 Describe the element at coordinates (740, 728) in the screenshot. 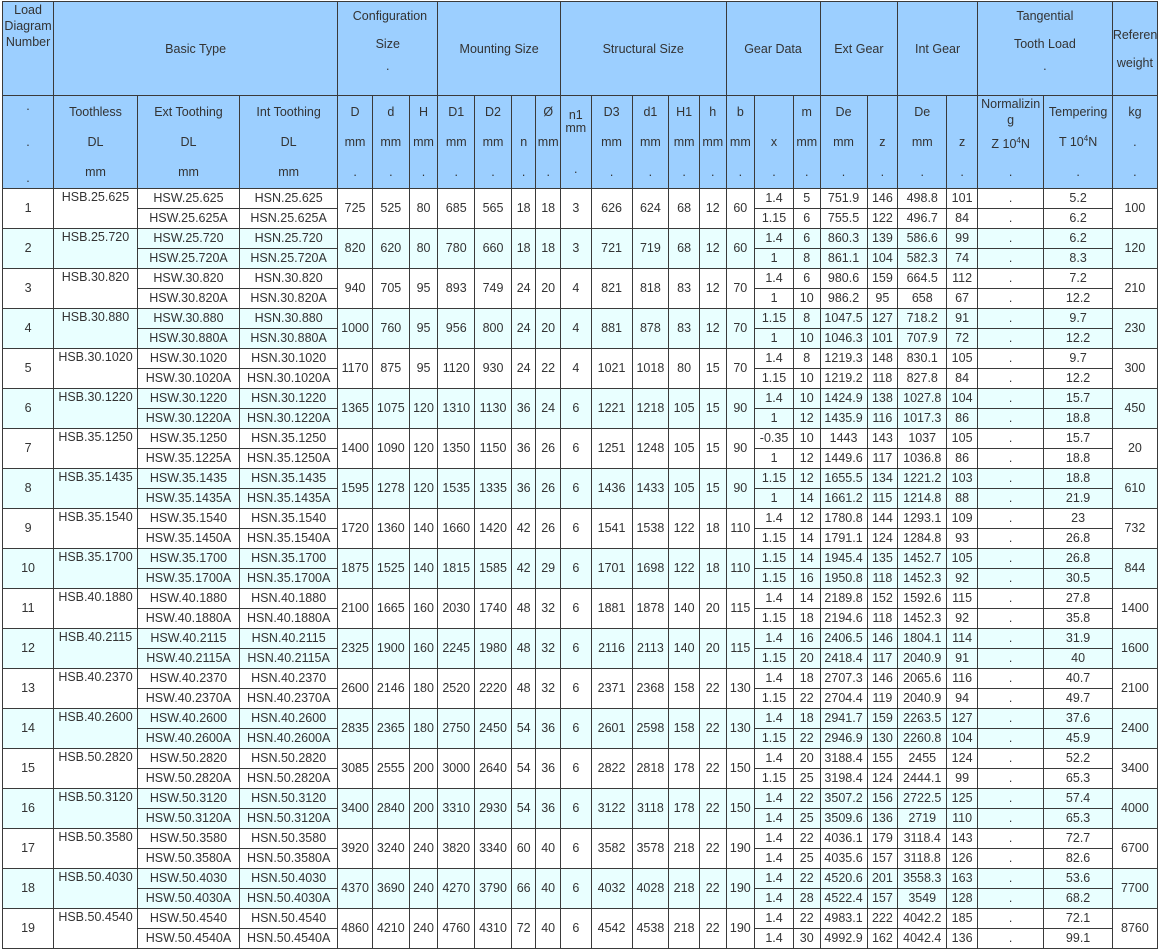

I see `cell-b: 130` at that location.